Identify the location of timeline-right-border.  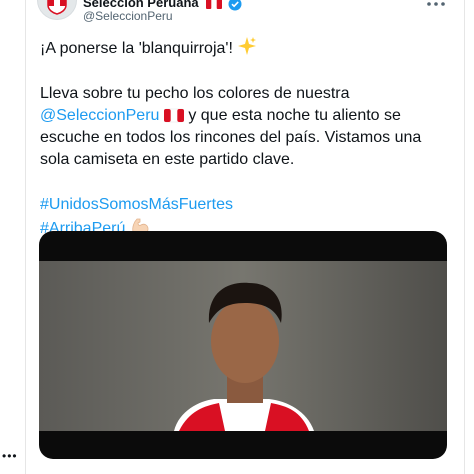
(464, 237).